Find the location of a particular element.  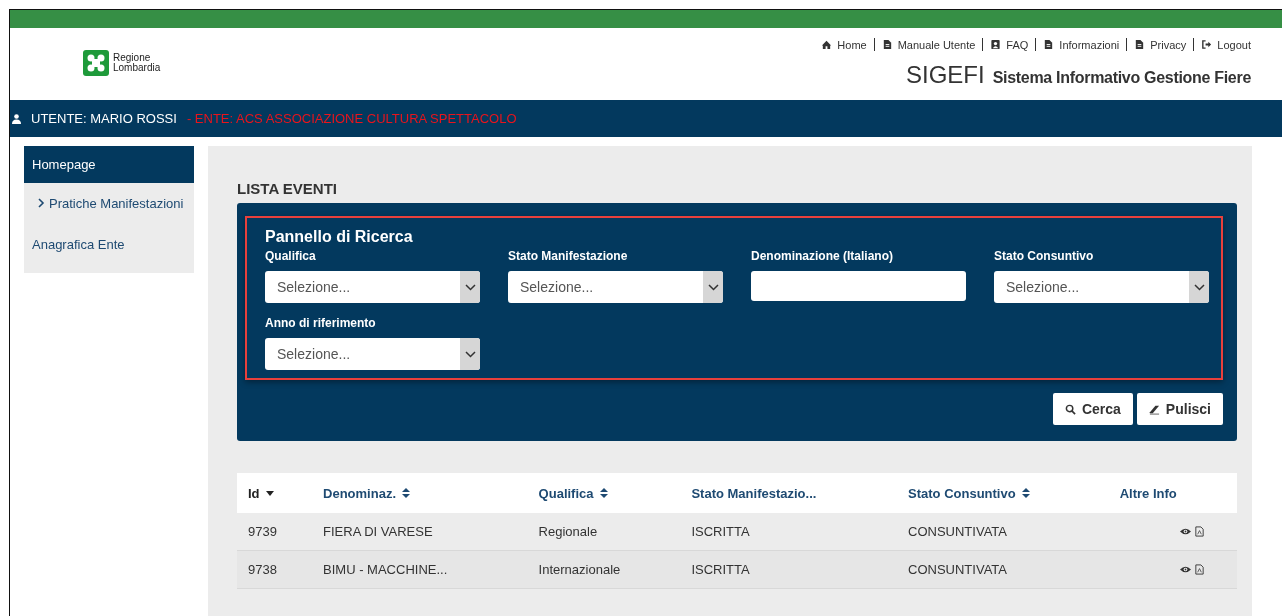

sidebar-item: Homepage is located at coordinates (109, 164).